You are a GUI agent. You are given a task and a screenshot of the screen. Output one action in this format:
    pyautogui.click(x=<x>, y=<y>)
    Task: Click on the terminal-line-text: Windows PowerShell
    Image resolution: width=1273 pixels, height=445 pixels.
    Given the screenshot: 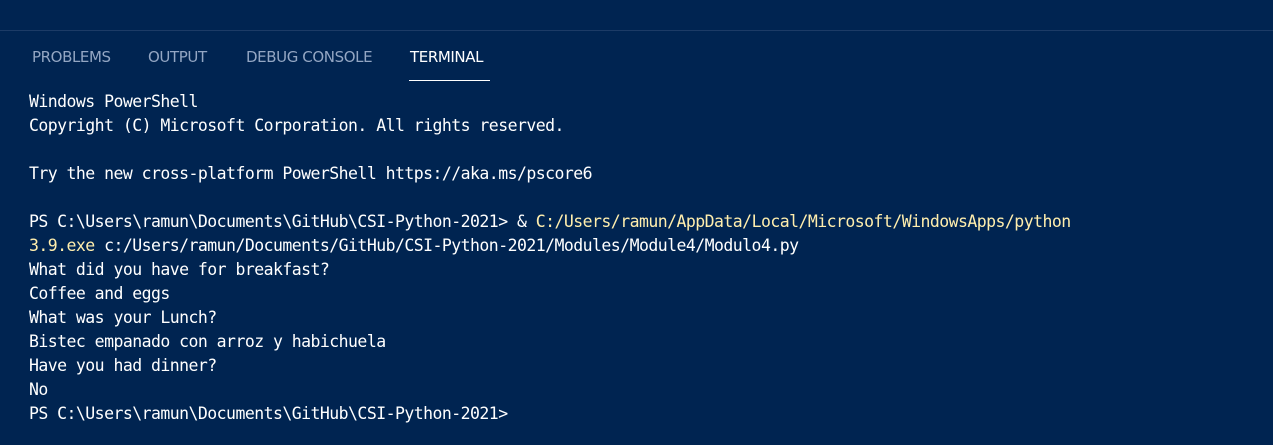 What is the action you would take?
    pyautogui.click(x=113, y=101)
    